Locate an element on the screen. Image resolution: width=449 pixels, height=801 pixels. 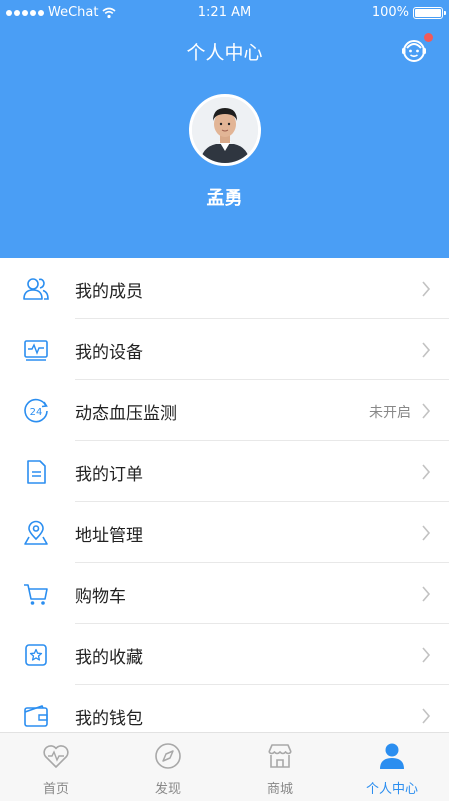
username: 孟勇 is located at coordinates (224, 198).